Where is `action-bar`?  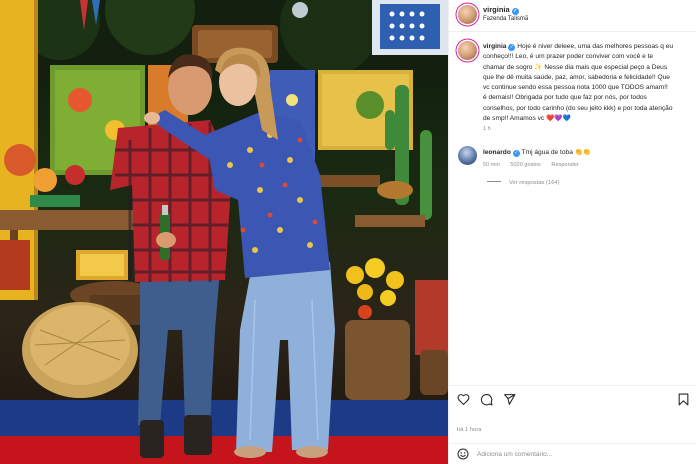 action-bar is located at coordinates (572, 398).